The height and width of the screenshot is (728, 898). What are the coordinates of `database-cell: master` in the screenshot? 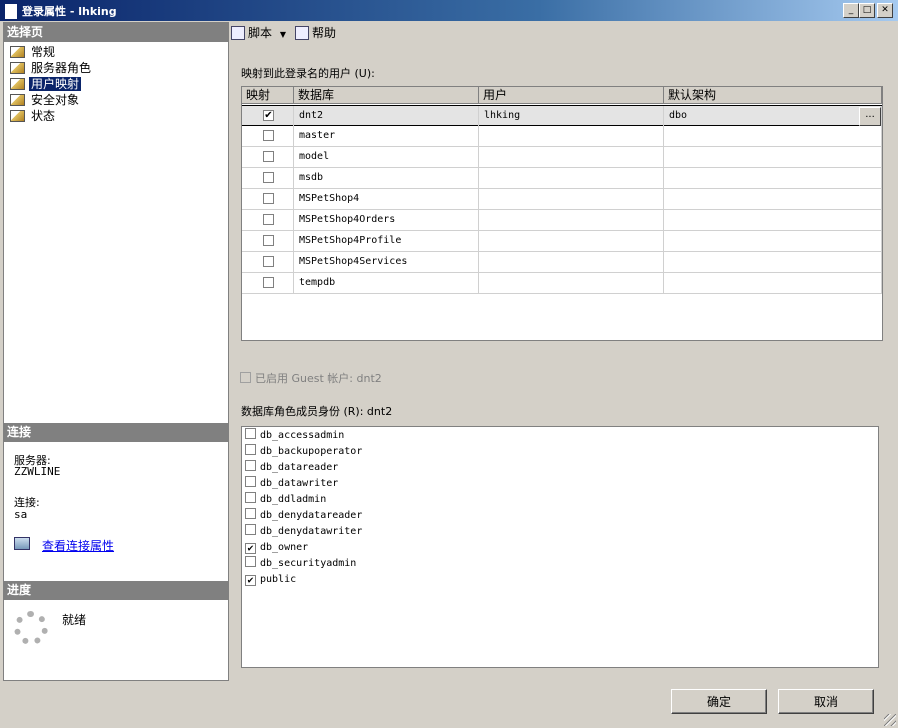 It's located at (386, 136).